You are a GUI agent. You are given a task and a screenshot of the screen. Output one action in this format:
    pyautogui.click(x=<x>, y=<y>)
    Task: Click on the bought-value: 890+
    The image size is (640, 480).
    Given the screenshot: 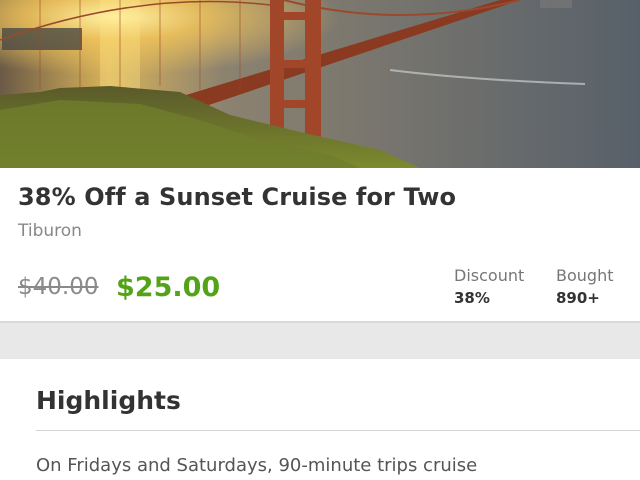 What is the action you would take?
    pyautogui.click(x=578, y=298)
    